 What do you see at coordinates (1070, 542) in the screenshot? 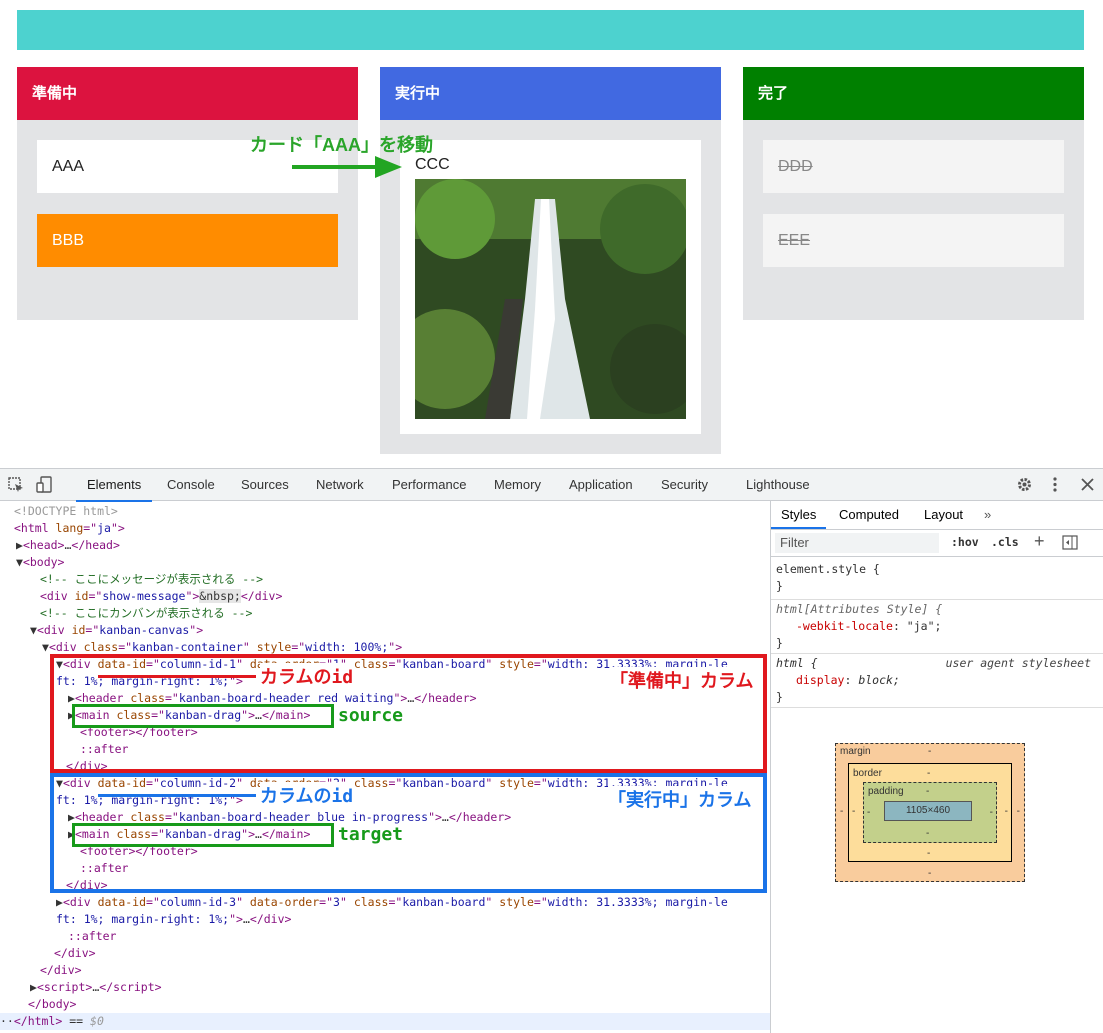
I see `sidebar-toggle-icon` at bounding box center [1070, 542].